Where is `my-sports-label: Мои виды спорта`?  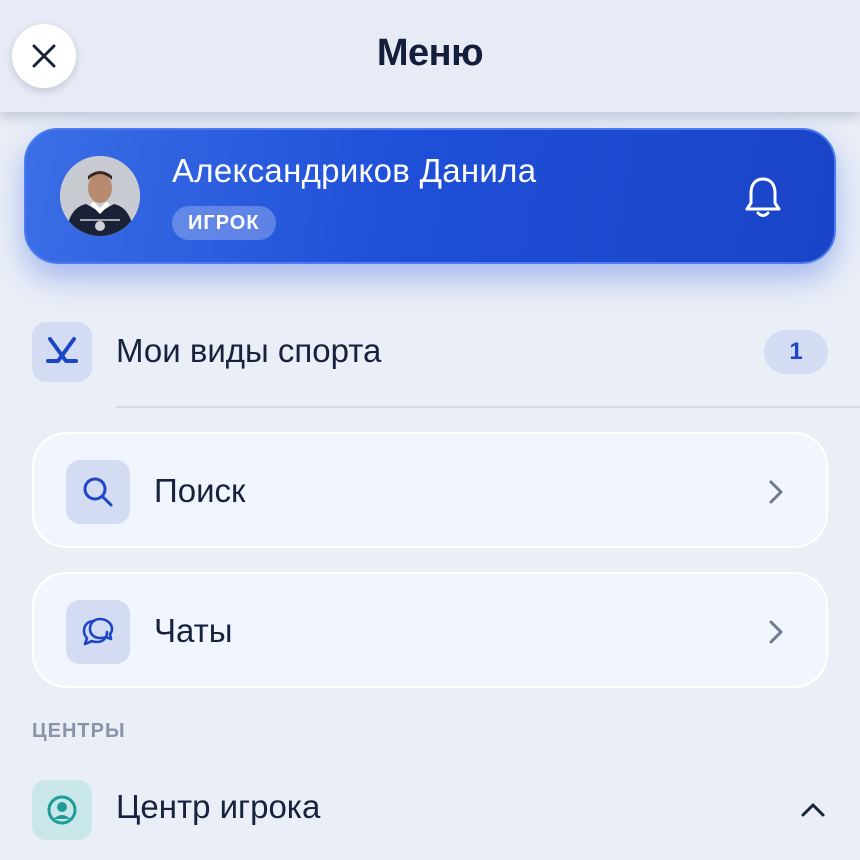 my-sports-label: Мои виды спорта is located at coordinates (249, 350).